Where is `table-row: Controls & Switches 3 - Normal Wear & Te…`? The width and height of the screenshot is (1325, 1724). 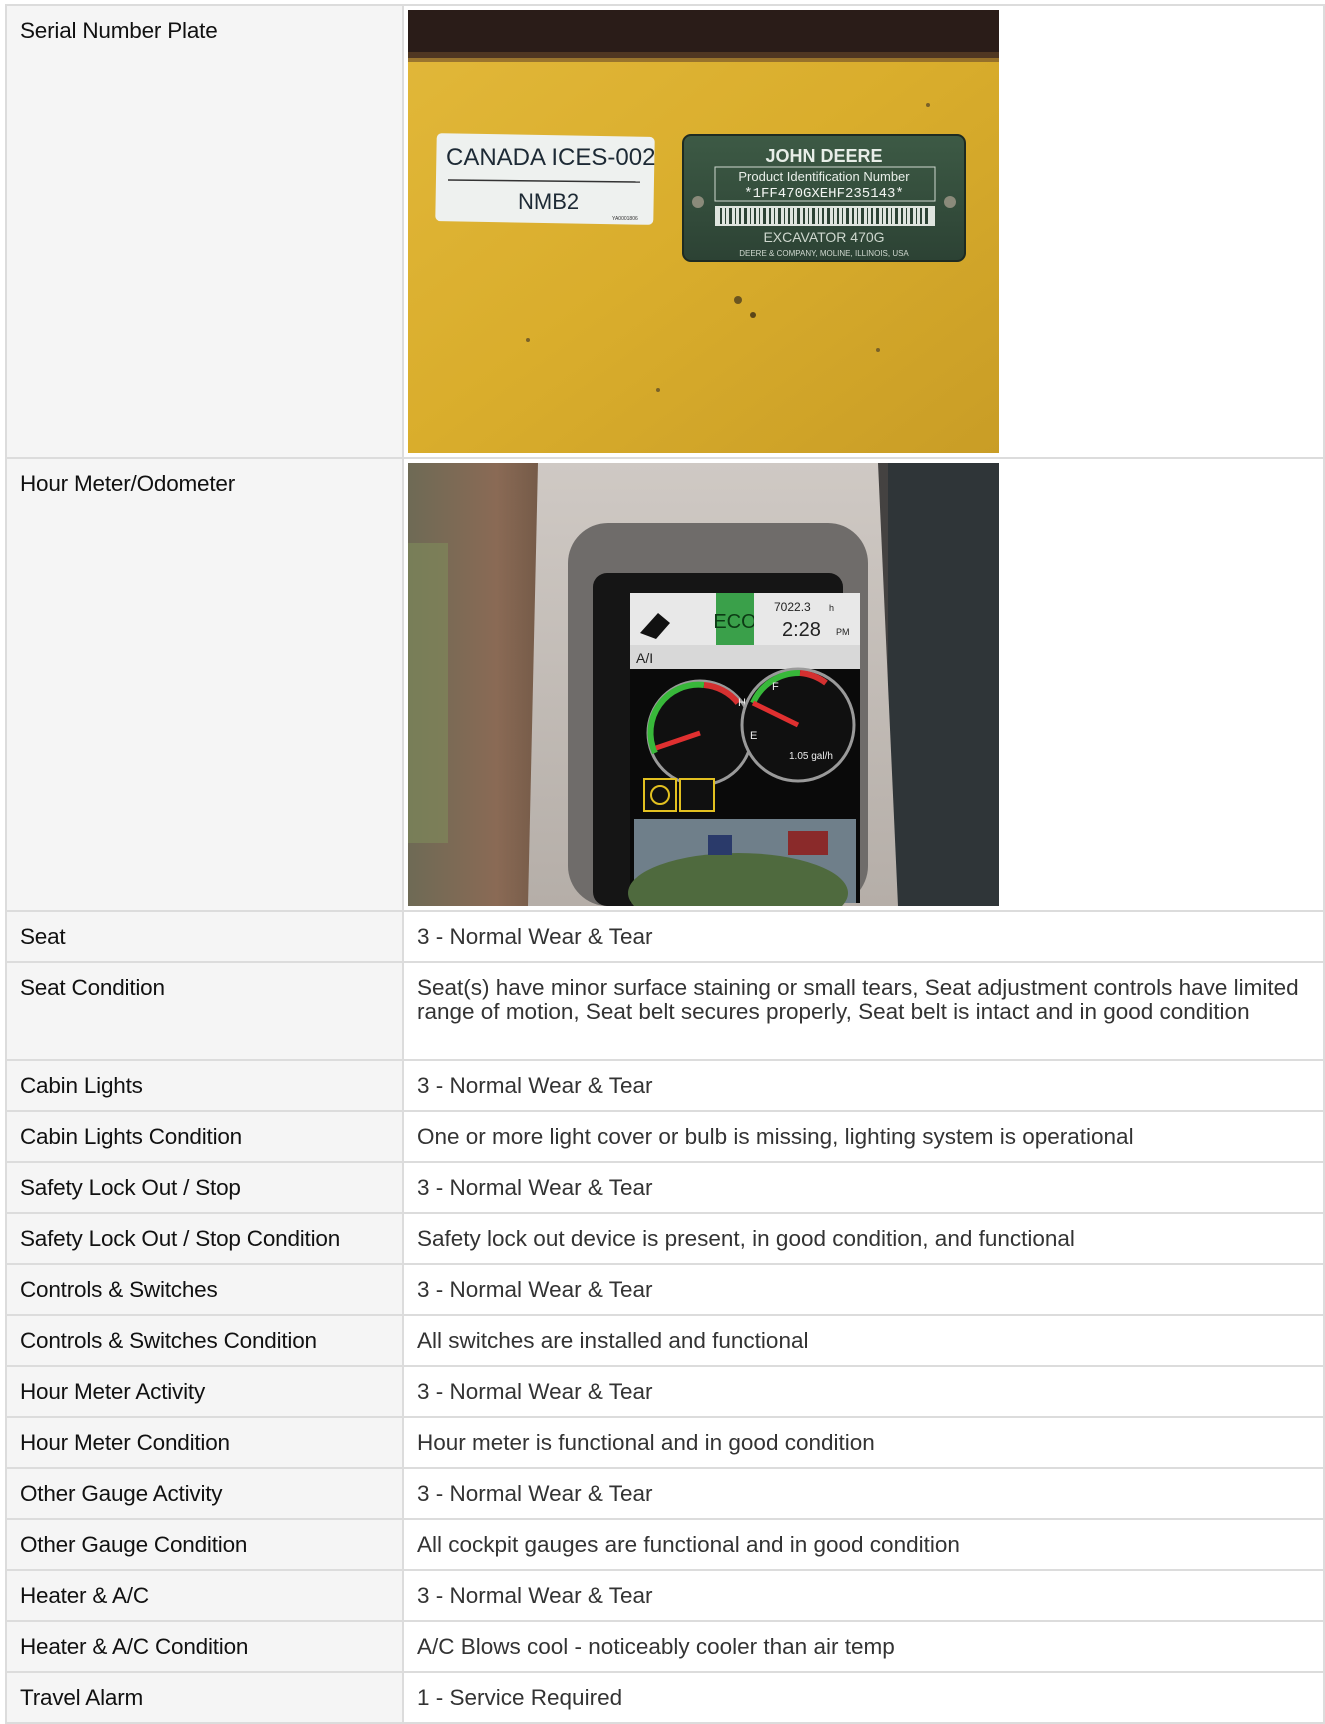 table-row: Controls & Switches 3 - Normal Wear & Te… is located at coordinates (665, 1289).